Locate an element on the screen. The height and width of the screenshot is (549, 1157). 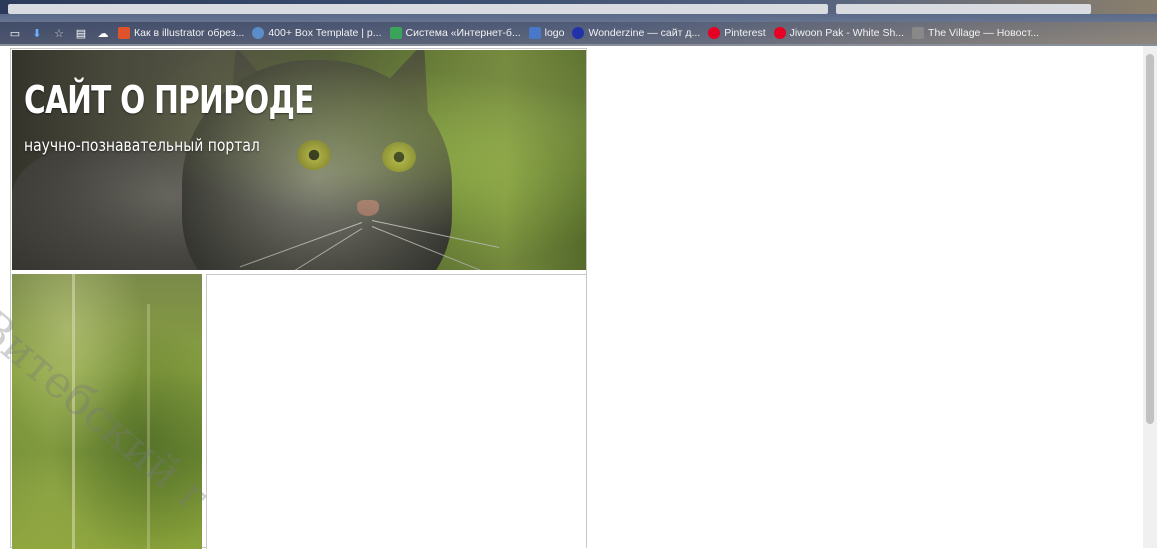
village-icon is located at coordinates (918, 33).